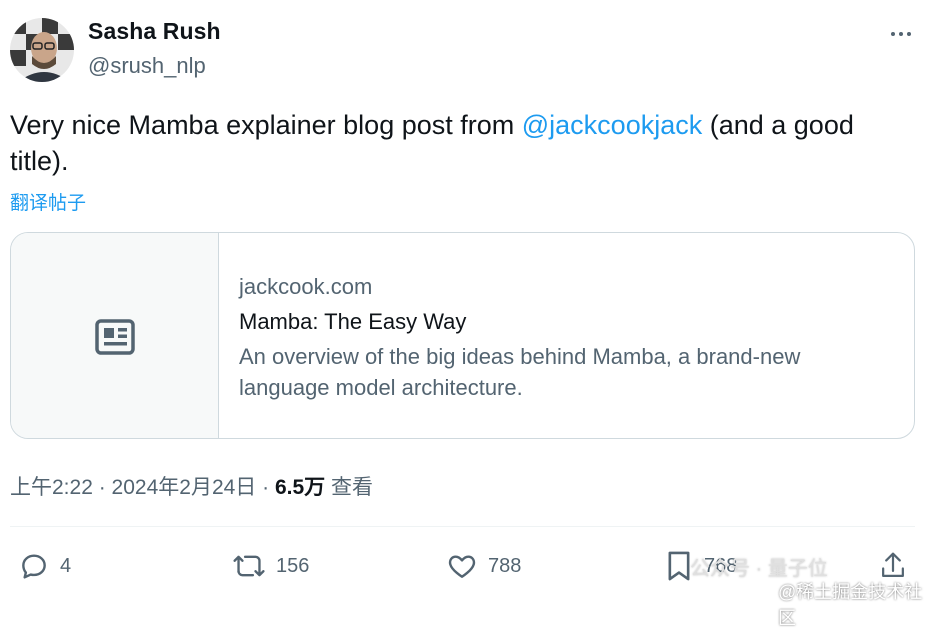  What do you see at coordinates (154, 31) in the screenshot?
I see `author-name: Sasha Rush` at bounding box center [154, 31].